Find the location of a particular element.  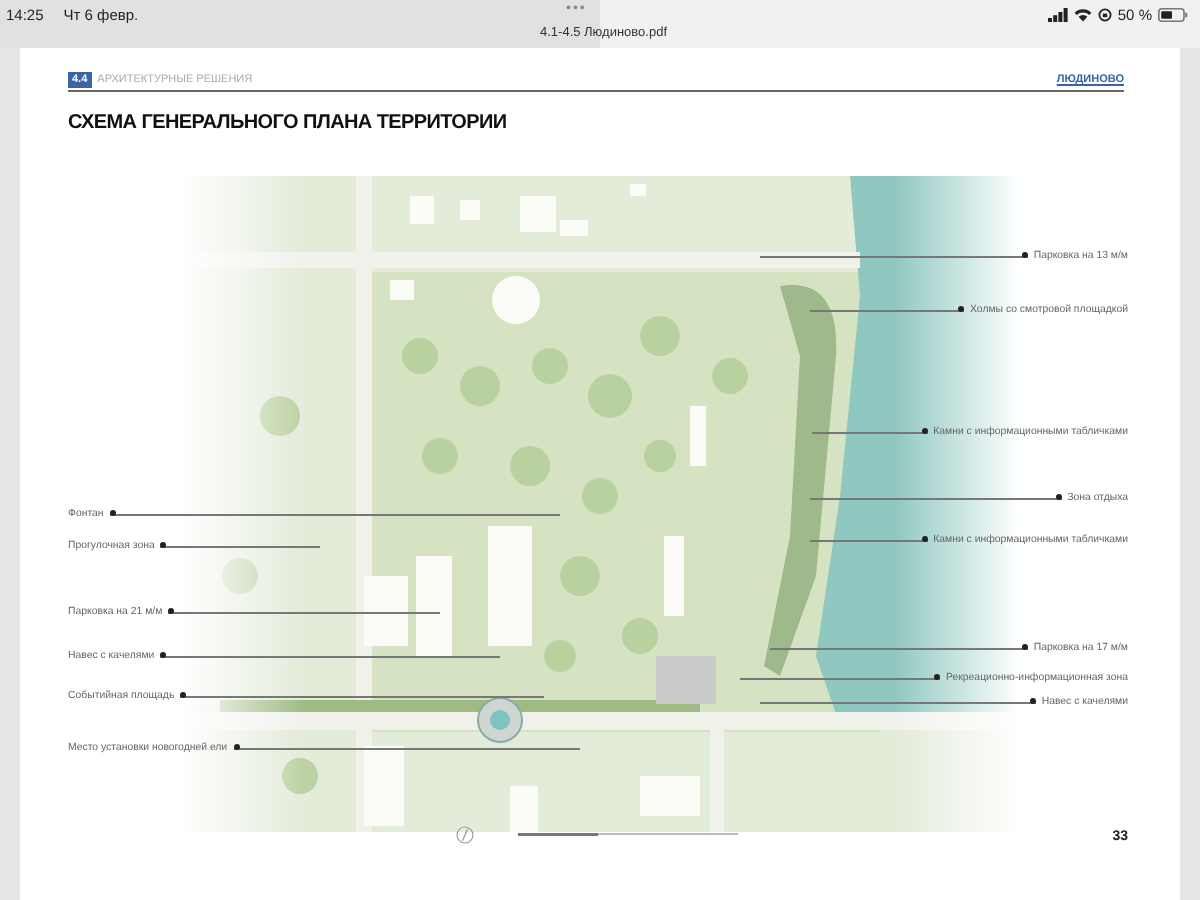

wifi-icon is located at coordinates (1082, 15).